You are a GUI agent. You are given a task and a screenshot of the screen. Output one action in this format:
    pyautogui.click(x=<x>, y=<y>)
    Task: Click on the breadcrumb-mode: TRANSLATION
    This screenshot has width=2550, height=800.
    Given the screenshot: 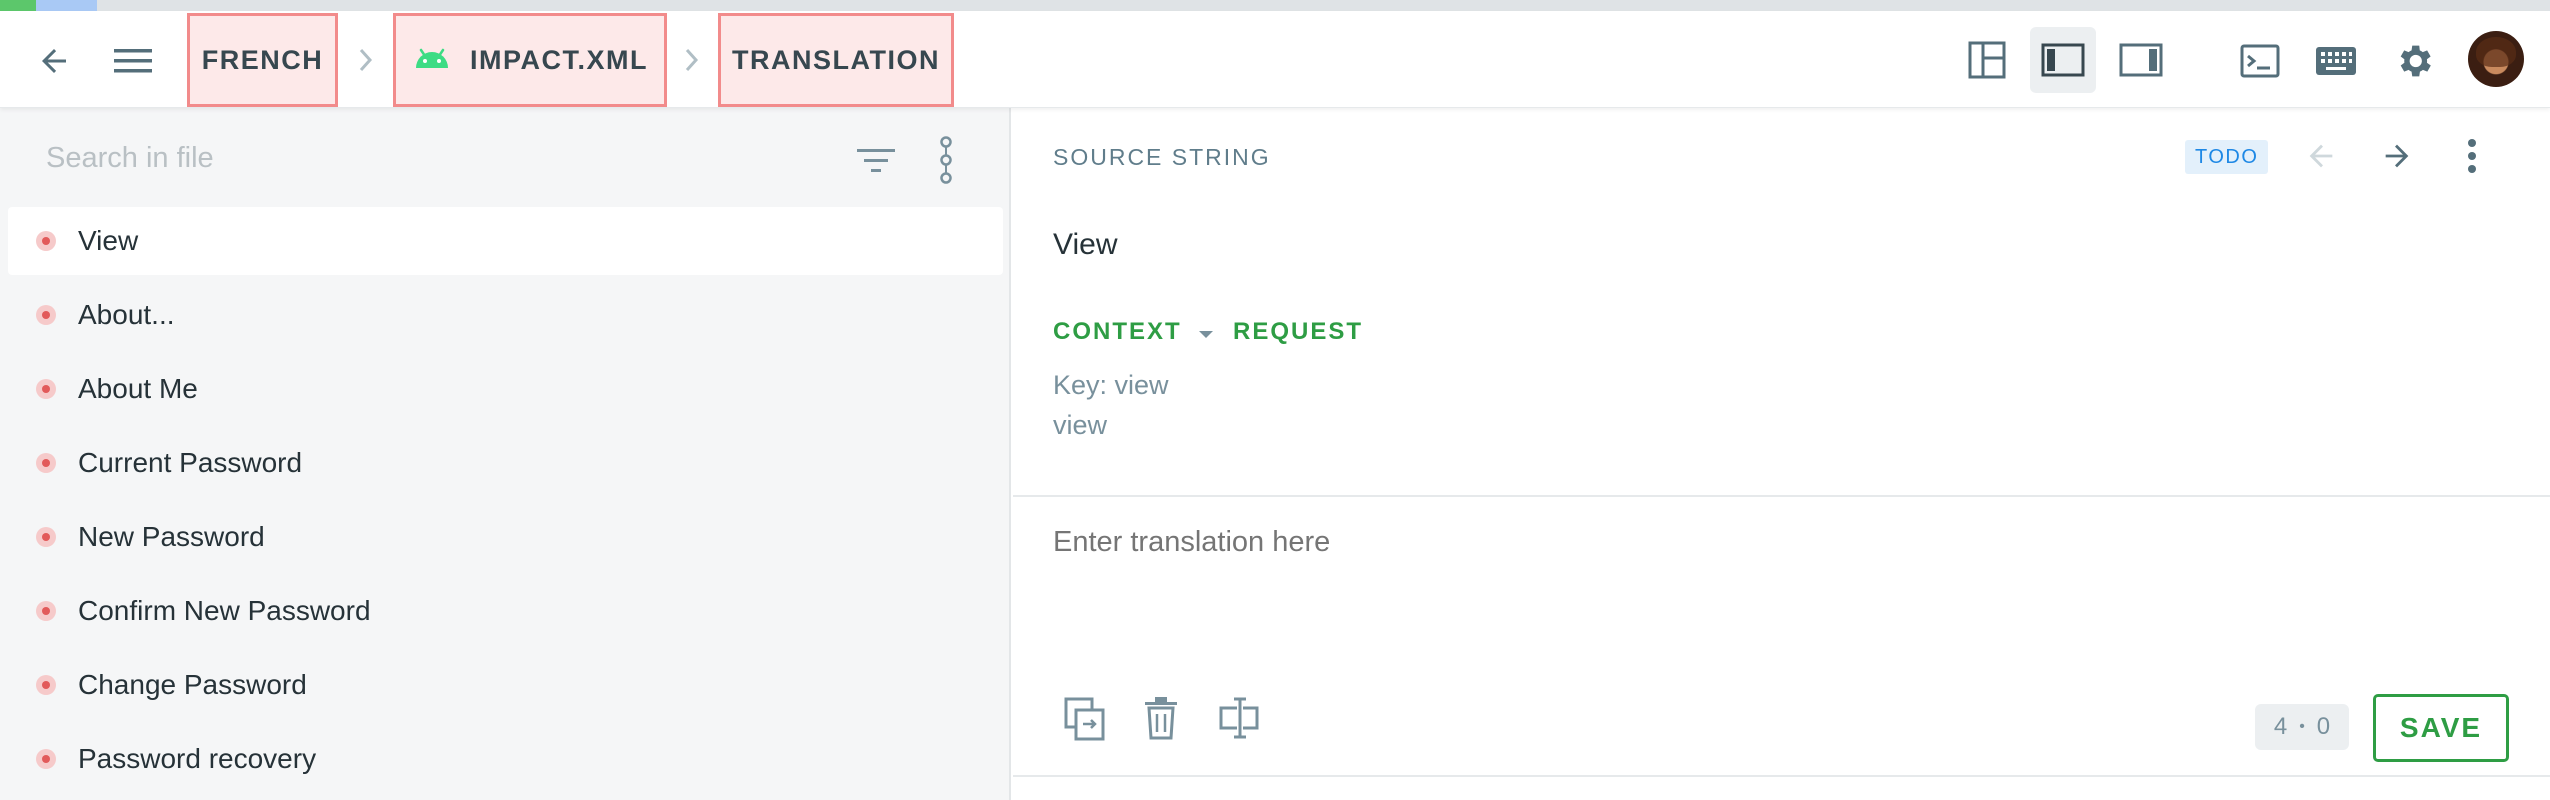 What is the action you would take?
    pyautogui.click(x=836, y=60)
    